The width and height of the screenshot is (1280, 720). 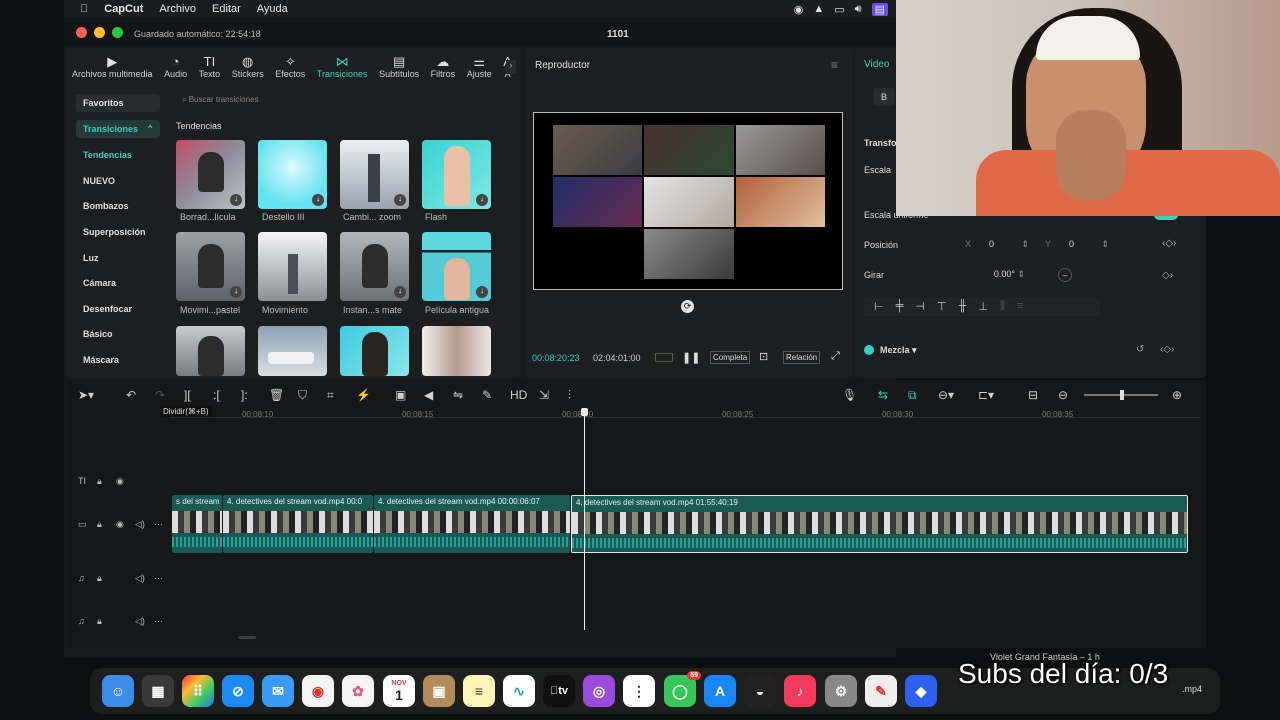 What do you see at coordinates (1140, 349) in the screenshot?
I see `reset-icon: ↺` at bounding box center [1140, 349].